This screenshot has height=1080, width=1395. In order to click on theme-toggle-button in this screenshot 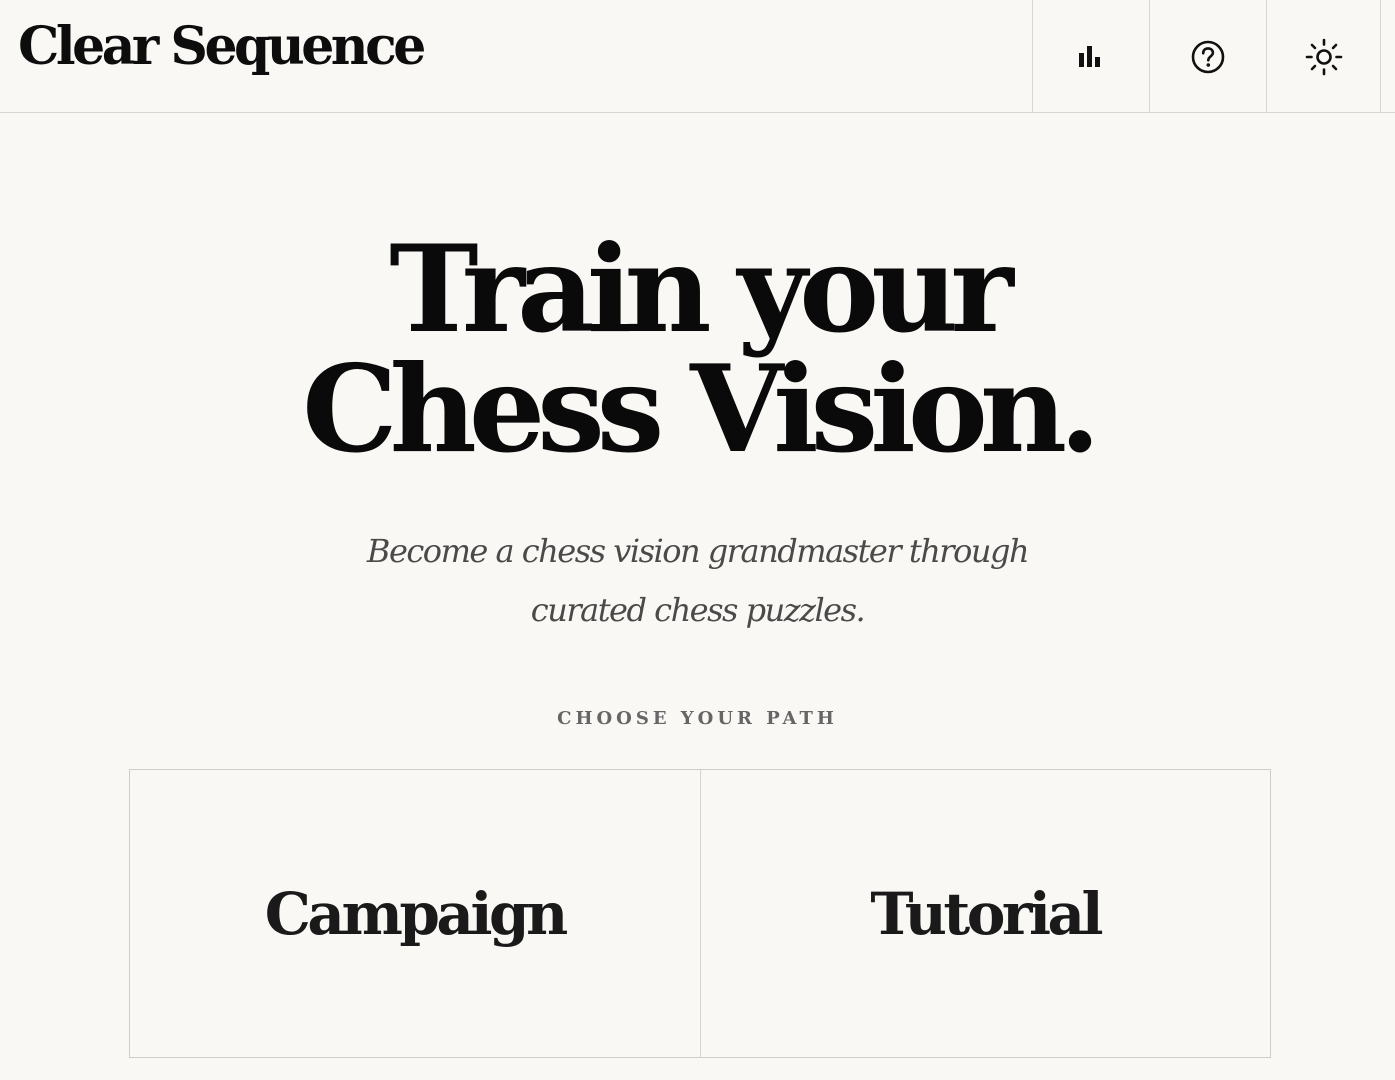, I will do `click(1323, 56)`.